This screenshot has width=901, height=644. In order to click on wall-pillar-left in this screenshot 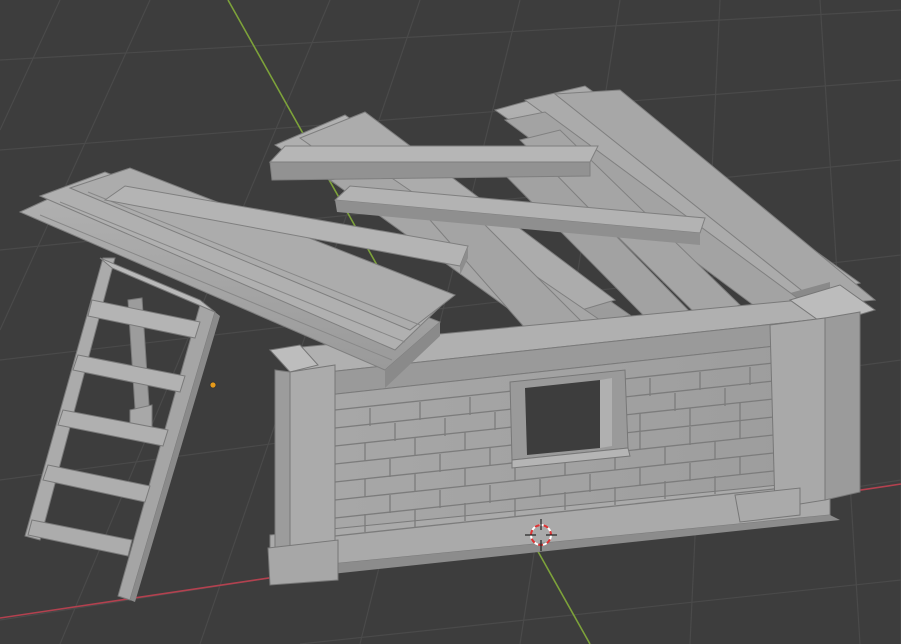, I will do `click(303, 465)`.